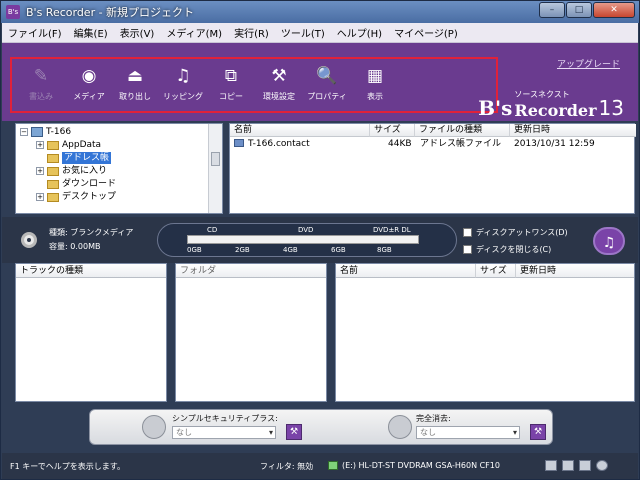 The height and width of the screenshot is (480, 640). What do you see at coordinates (495, 108) in the screenshot?
I see `brand-prefix: B's` at bounding box center [495, 108].